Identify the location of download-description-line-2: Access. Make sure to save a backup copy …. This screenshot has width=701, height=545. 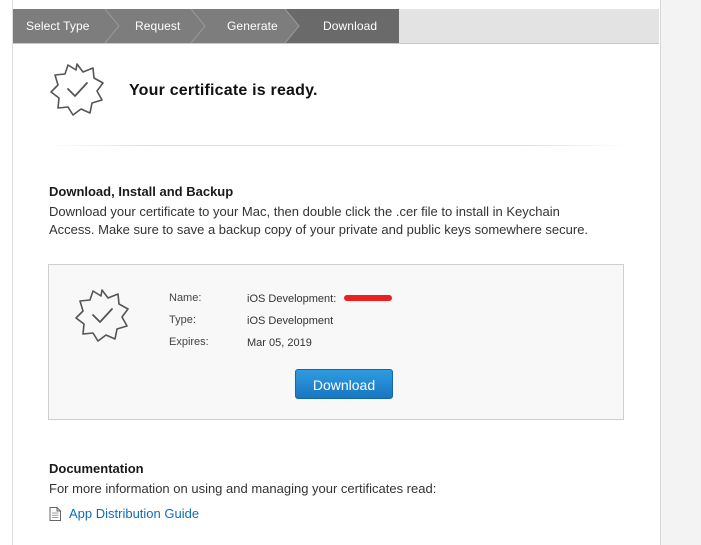
(319, 229).